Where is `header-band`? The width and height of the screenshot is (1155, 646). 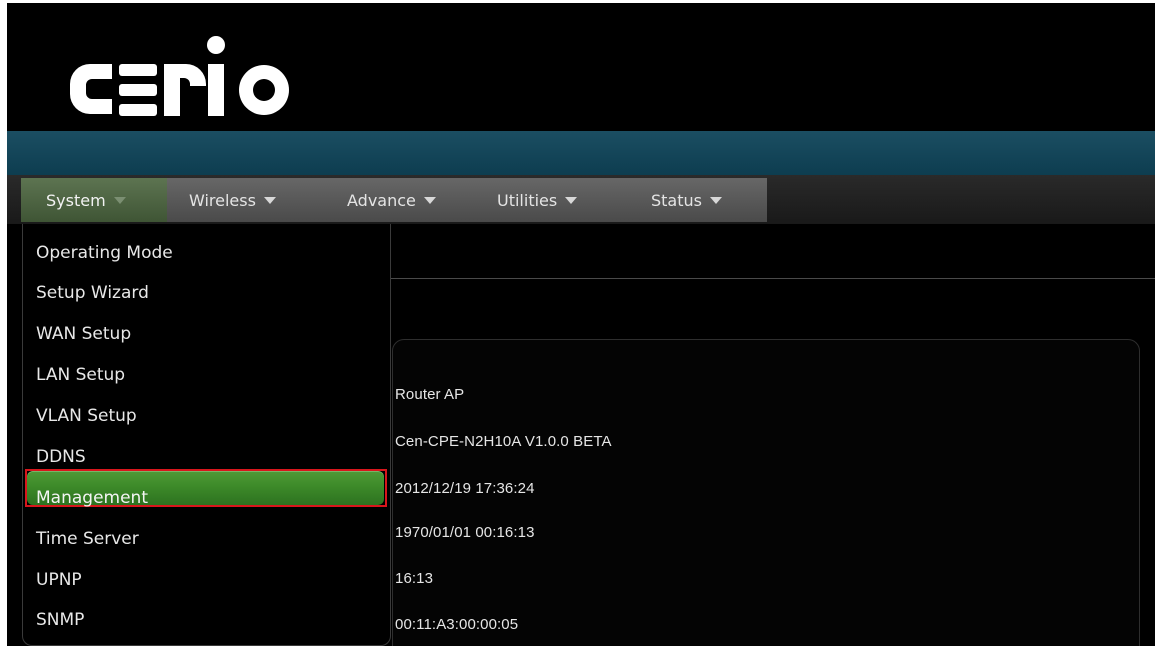
header-band is located at coordinates (581, 153).